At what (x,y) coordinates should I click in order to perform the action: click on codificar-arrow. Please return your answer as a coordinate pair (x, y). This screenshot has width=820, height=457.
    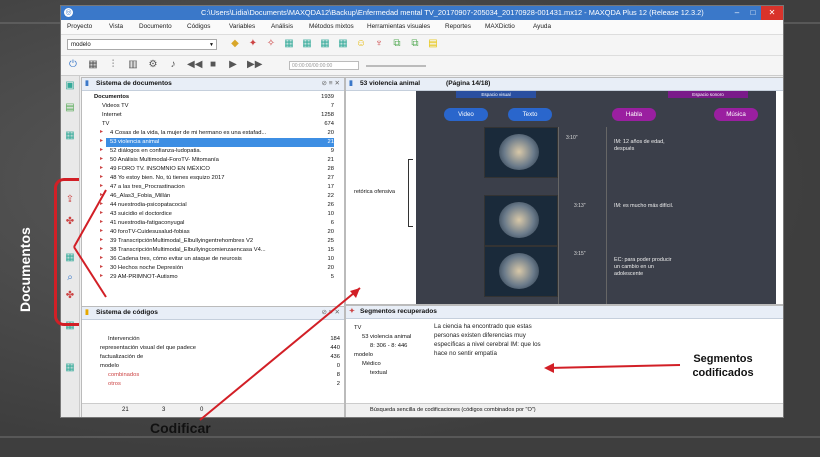
    Looking at the image, I should click on (280, 354).